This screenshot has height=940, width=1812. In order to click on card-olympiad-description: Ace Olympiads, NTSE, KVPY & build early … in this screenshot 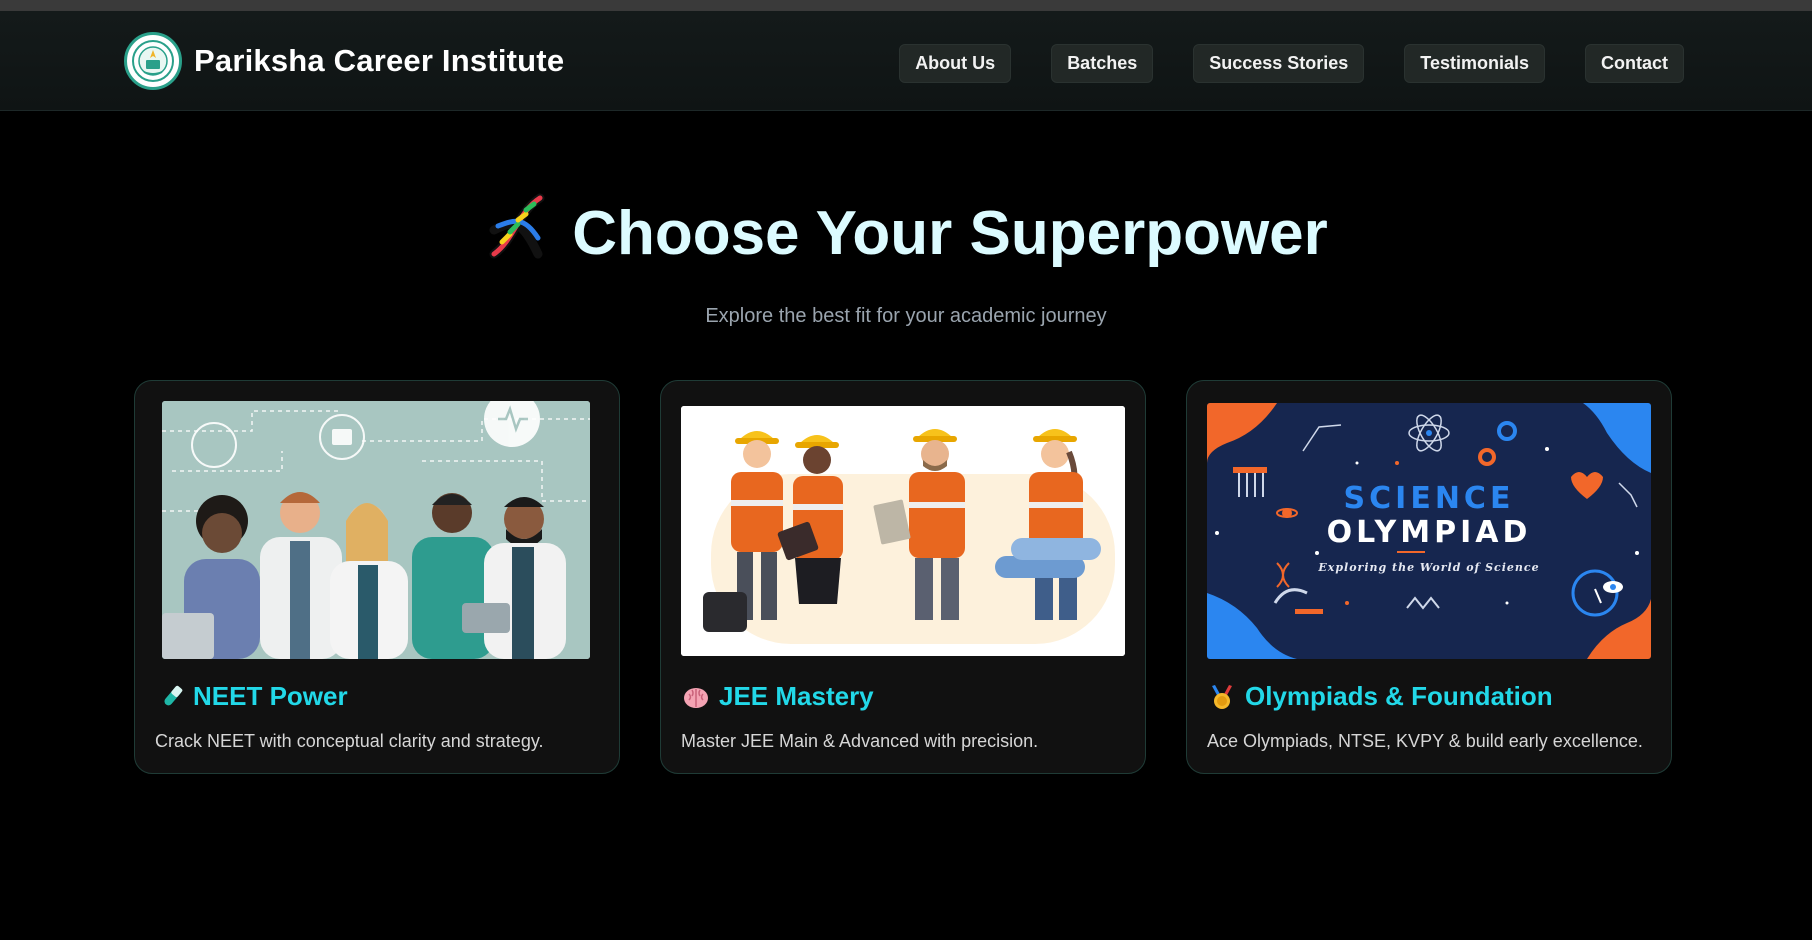, I will do `click(1425, 741)`.